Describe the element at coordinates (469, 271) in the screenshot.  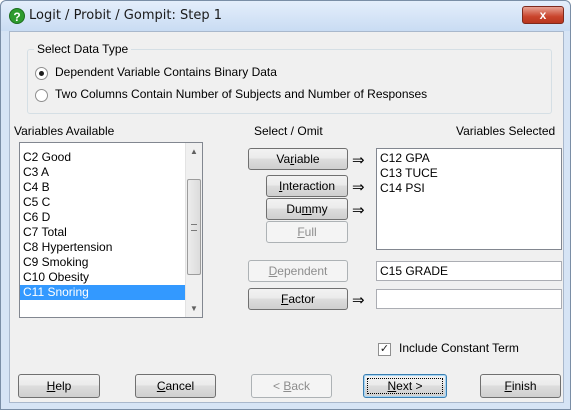
I see `dependent-field: C15 GRADE` at that location.